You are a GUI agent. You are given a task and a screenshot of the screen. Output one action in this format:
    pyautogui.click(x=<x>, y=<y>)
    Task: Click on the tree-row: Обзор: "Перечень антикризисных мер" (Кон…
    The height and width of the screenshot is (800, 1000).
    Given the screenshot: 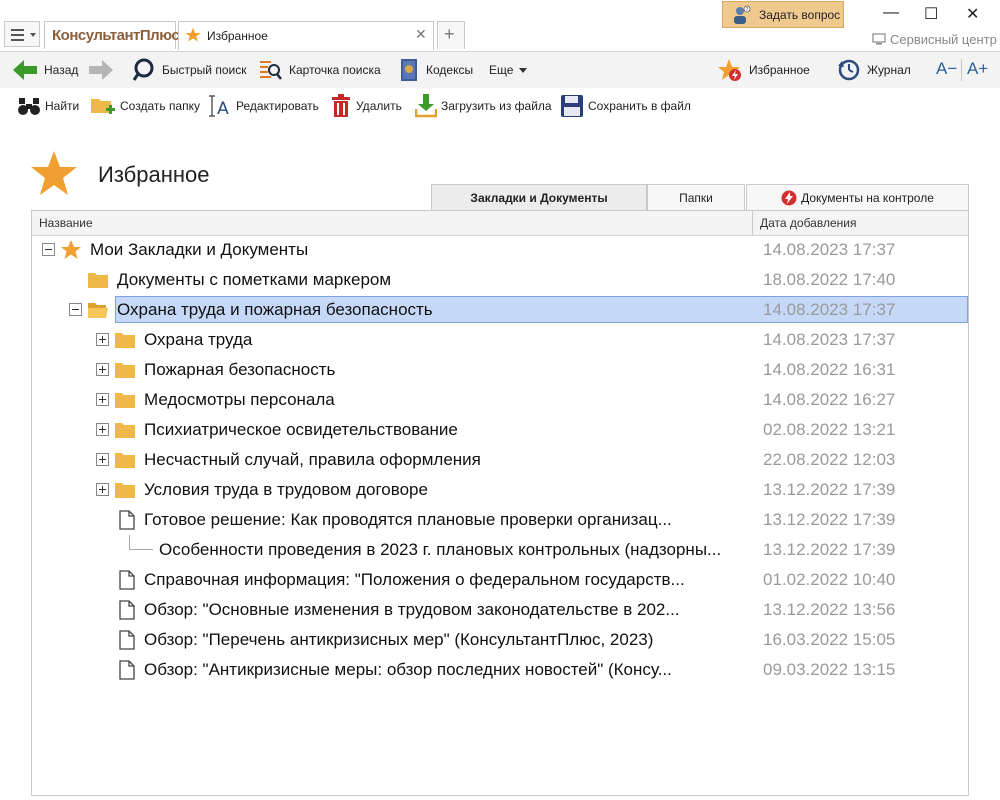 What is the action you would take?
    pyautogui.click(x=500, y=640)
    